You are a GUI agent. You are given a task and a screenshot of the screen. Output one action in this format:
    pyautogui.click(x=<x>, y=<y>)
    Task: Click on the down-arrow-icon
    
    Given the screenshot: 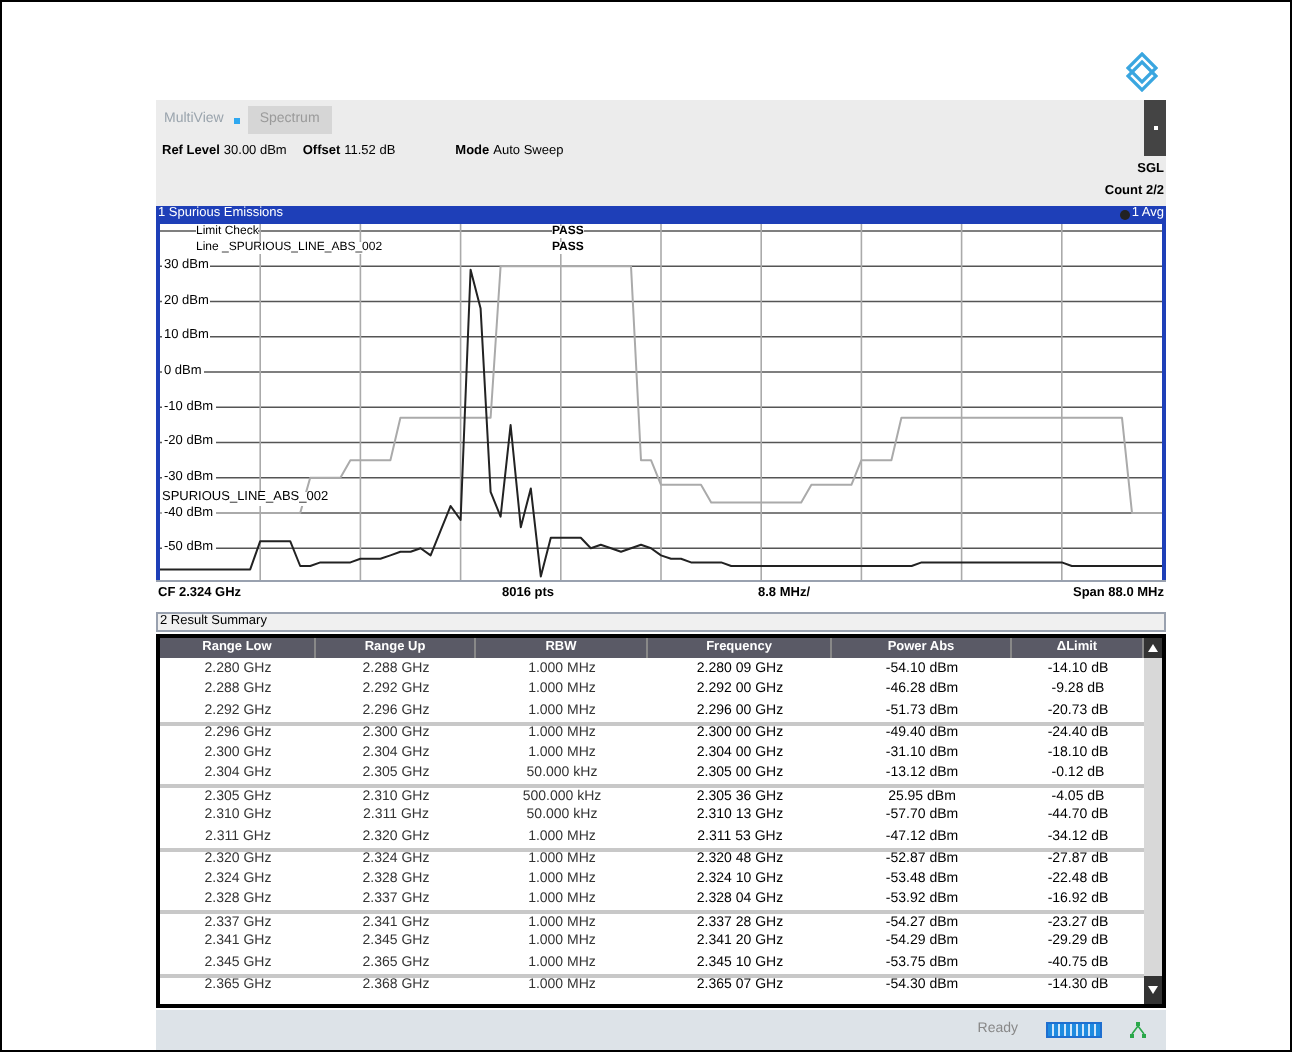 What is the action you would take?
    pyautogui.click(x=1153, y=990)
    